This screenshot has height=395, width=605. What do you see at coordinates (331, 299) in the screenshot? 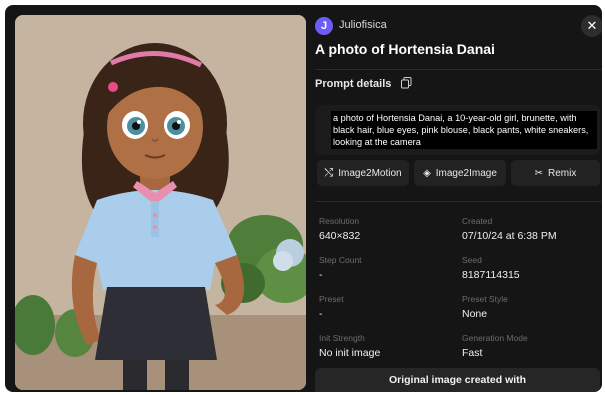
I see `preset-label: Preset` at bounding box center [331, 299].